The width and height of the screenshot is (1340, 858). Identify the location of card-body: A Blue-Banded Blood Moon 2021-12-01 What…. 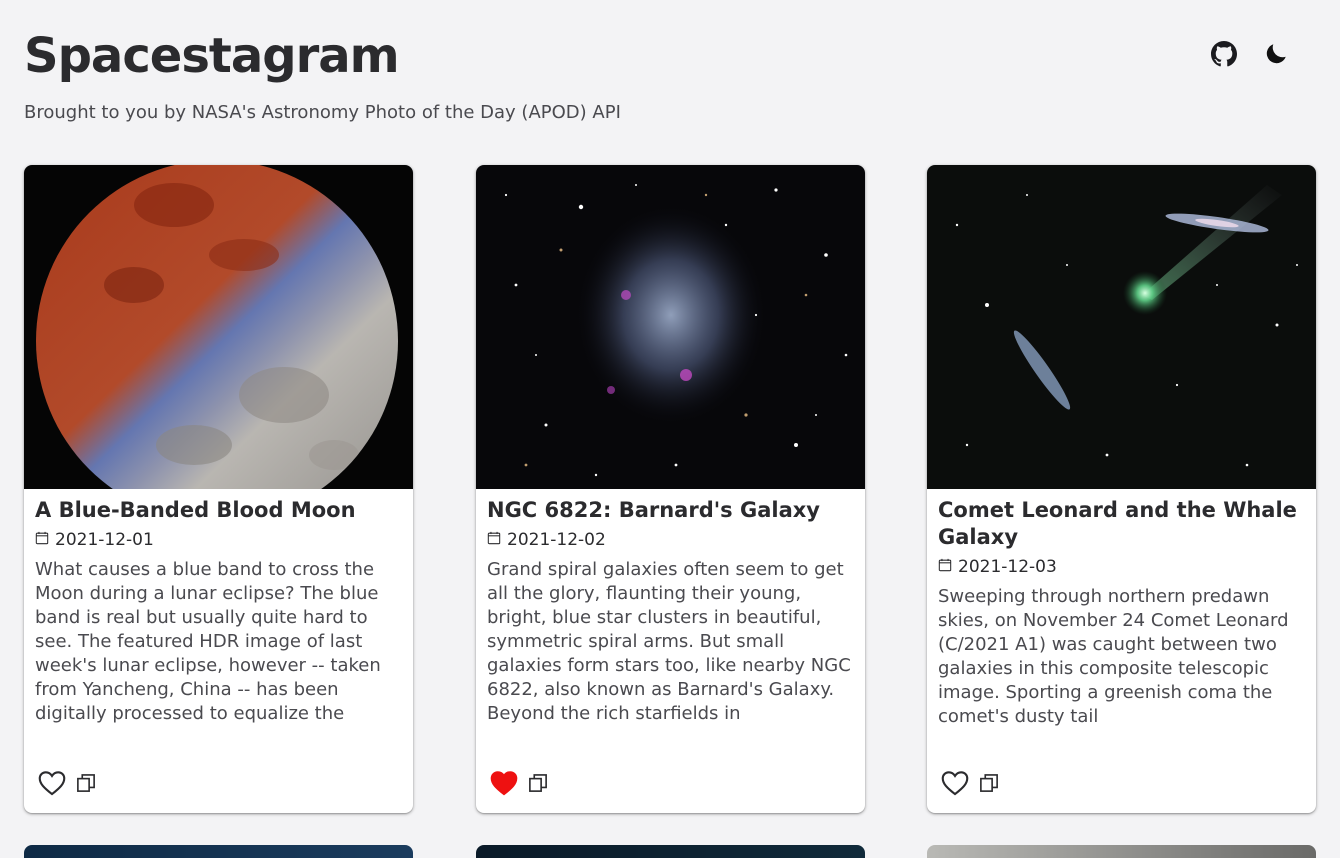
(218, 611).